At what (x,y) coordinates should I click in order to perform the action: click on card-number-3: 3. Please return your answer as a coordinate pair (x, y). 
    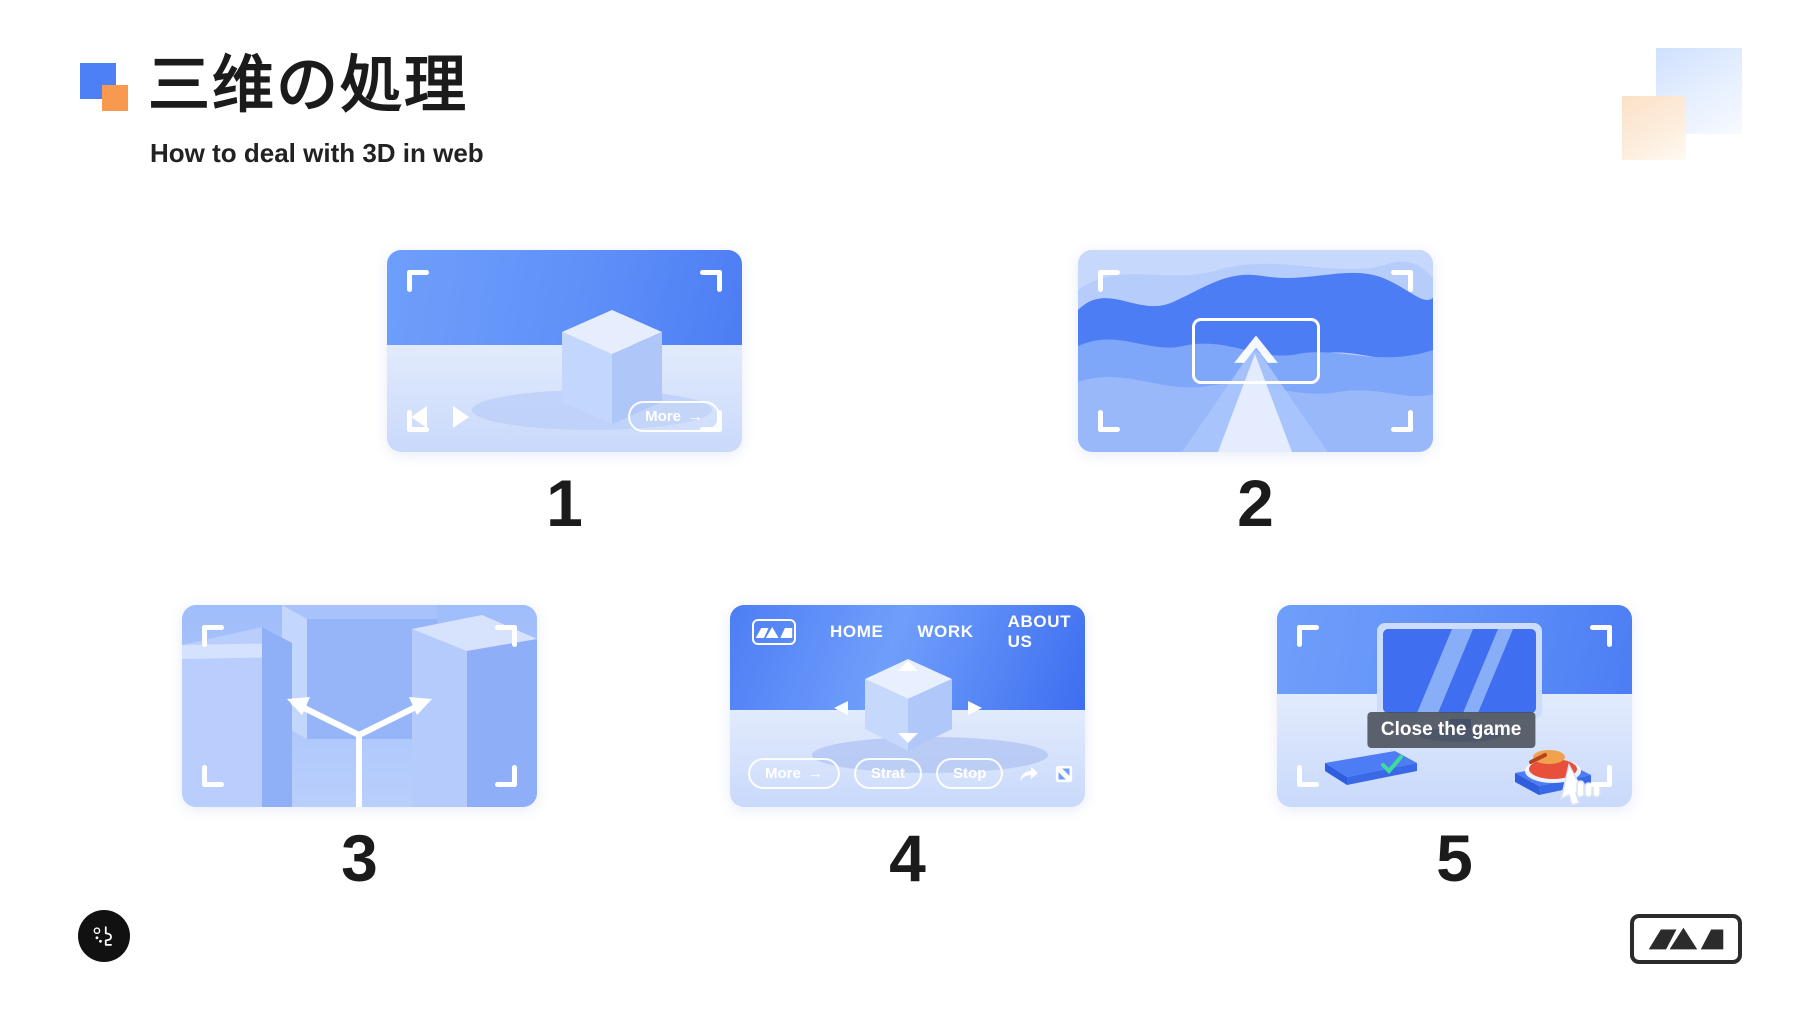
    Looking at the image, I should click on (359, 858).